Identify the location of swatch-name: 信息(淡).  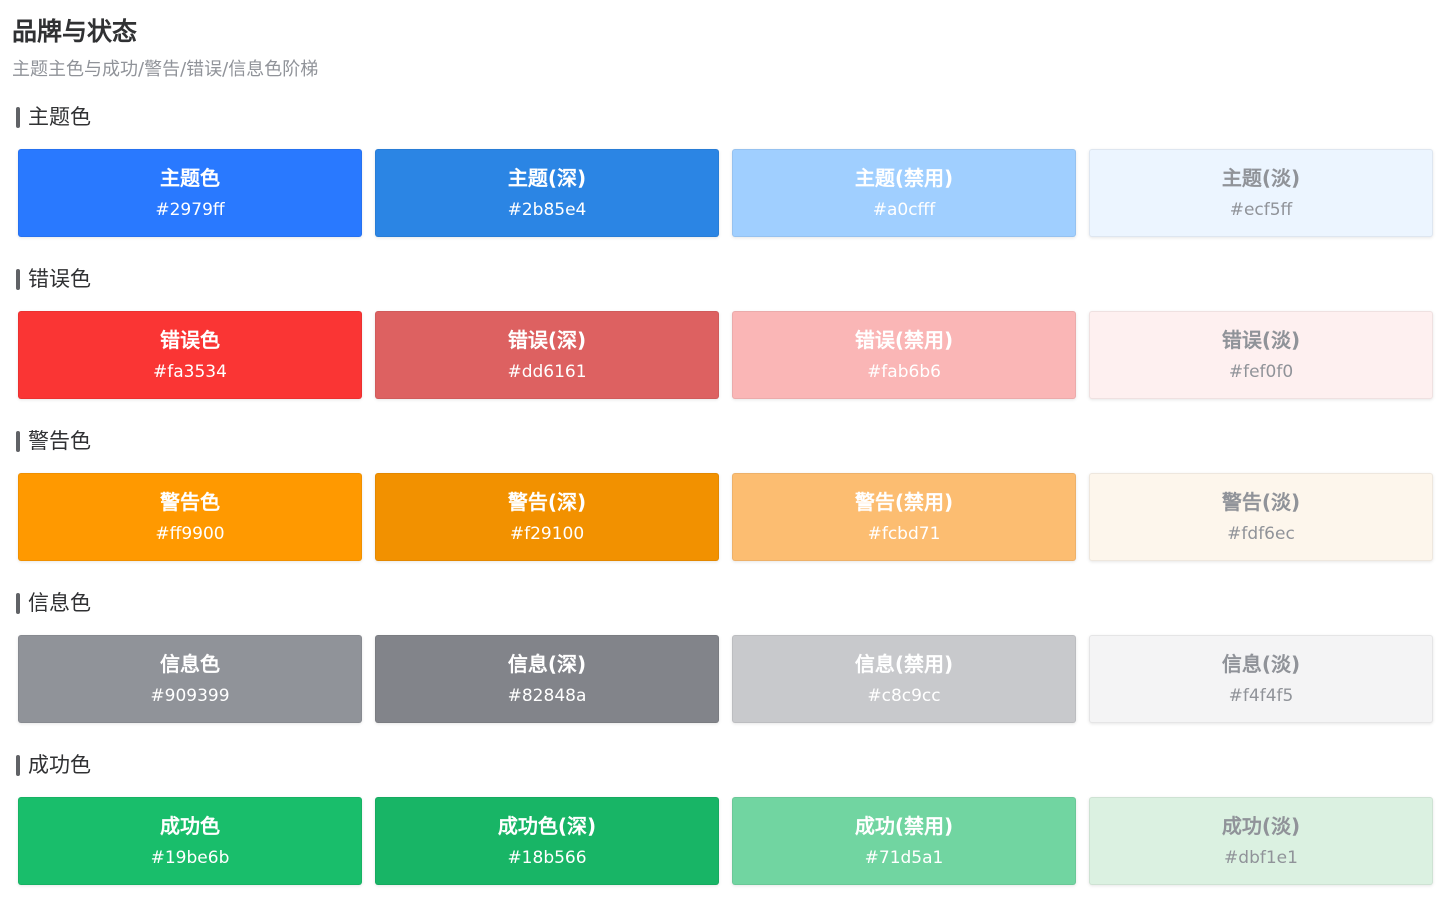
(1261, 664).